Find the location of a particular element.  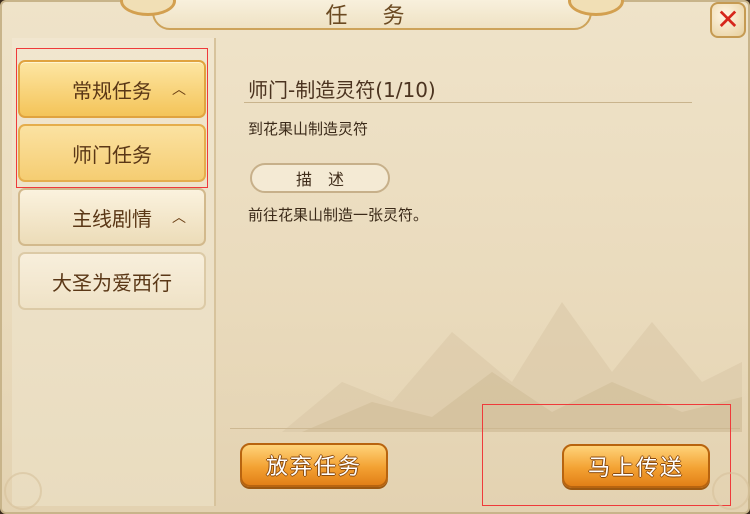

category-main-story: 主线剧情 ︿ is located at coordinates (112, 217).